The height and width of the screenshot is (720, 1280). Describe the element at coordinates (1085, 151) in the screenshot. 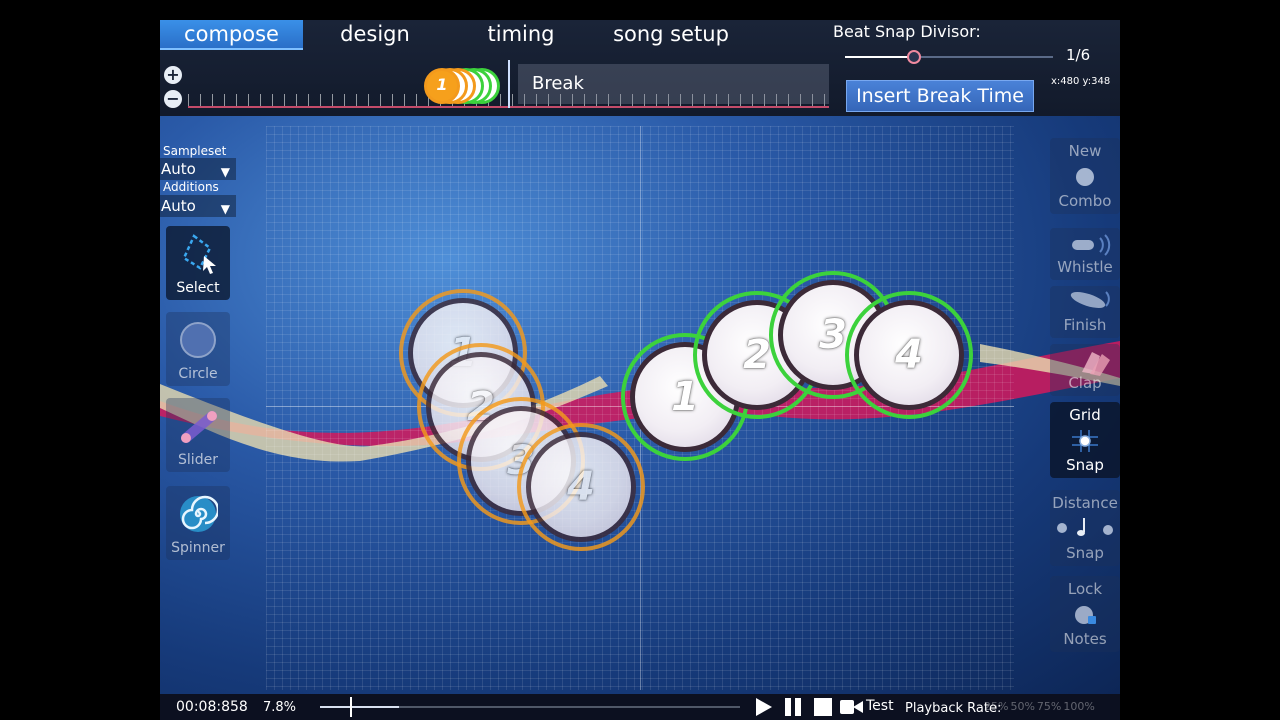

I see `new-combo-label-top: New` at that location.